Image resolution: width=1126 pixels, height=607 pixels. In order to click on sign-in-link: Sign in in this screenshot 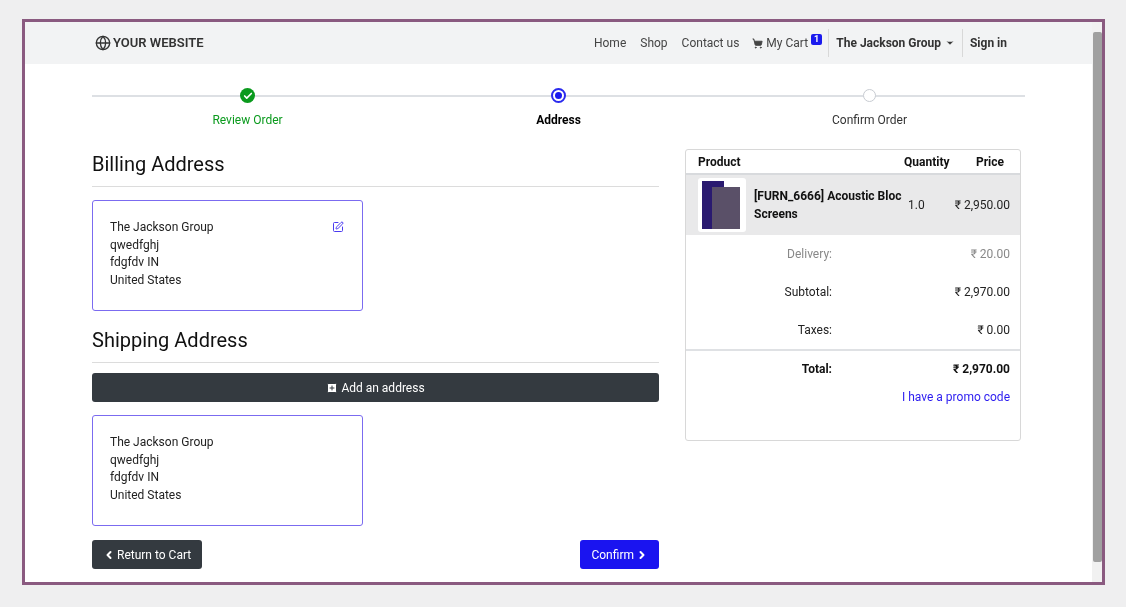, I will do `click(988, 43)`.